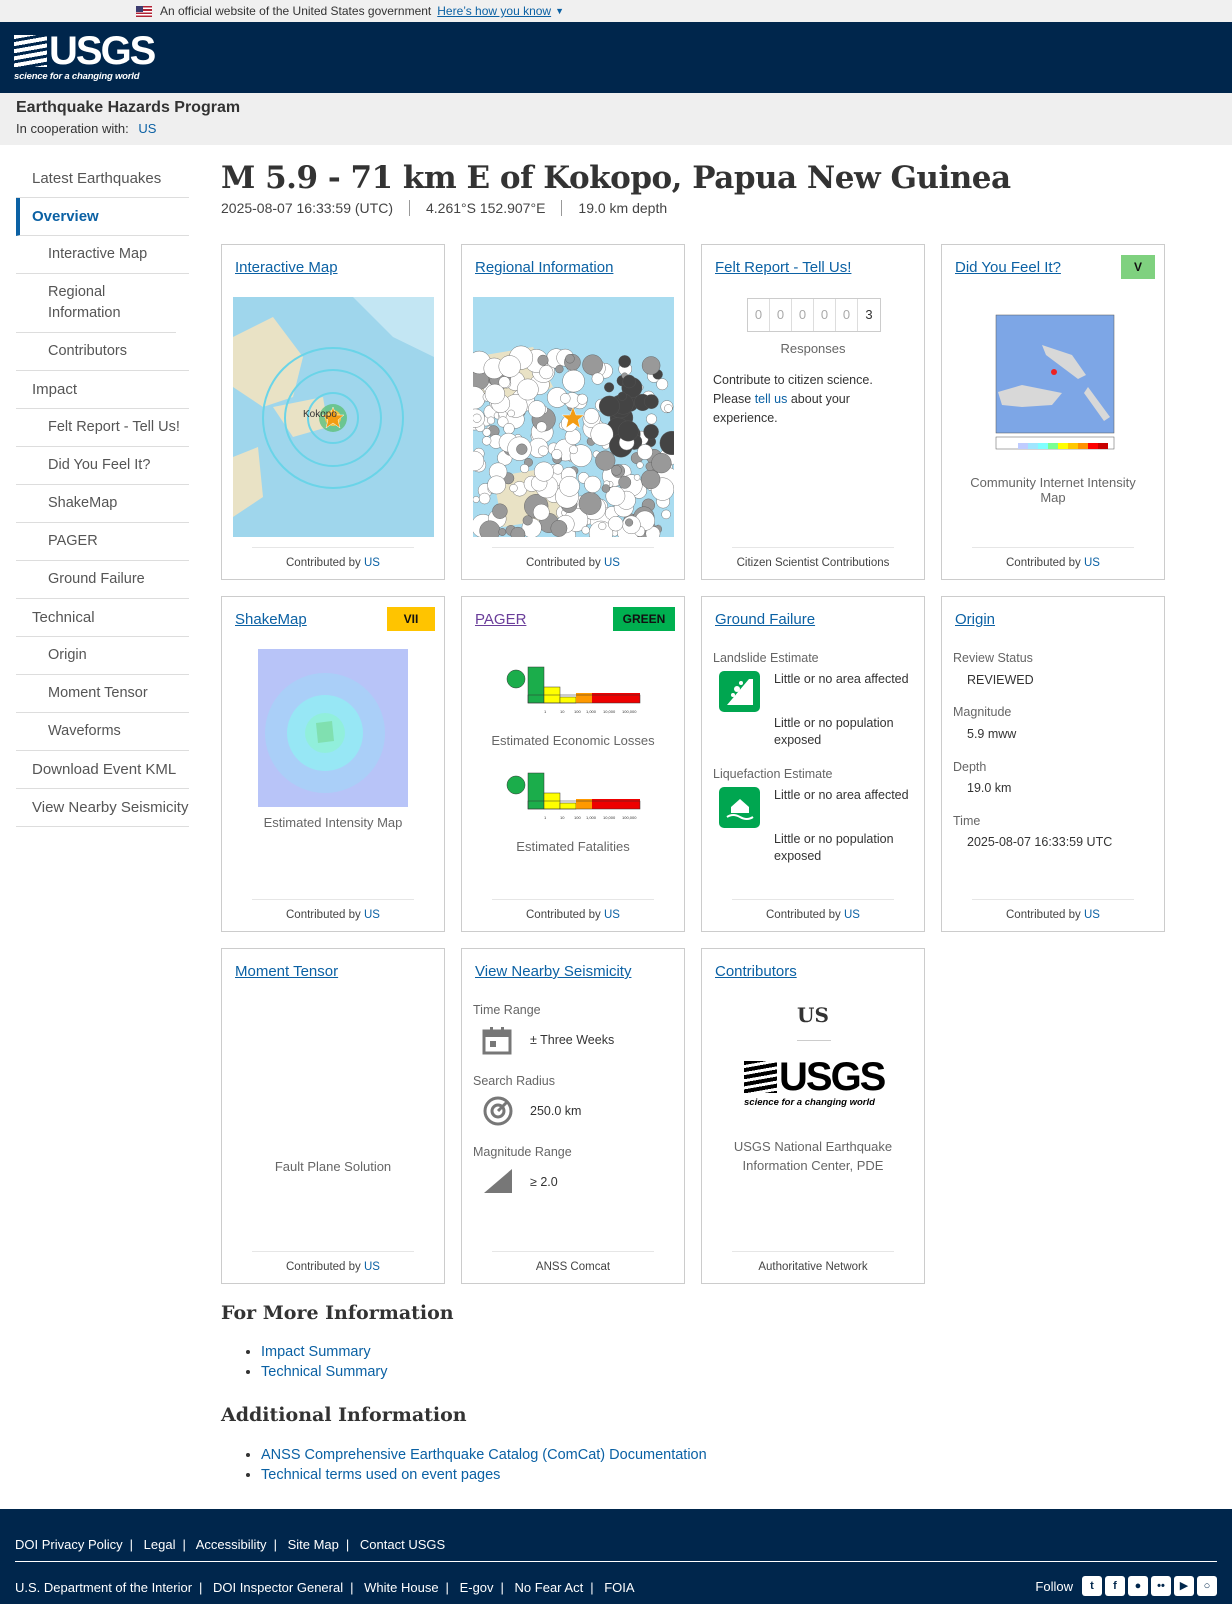  I want to click on sidebar-item-contributors: Contributors, so click(102, 352).